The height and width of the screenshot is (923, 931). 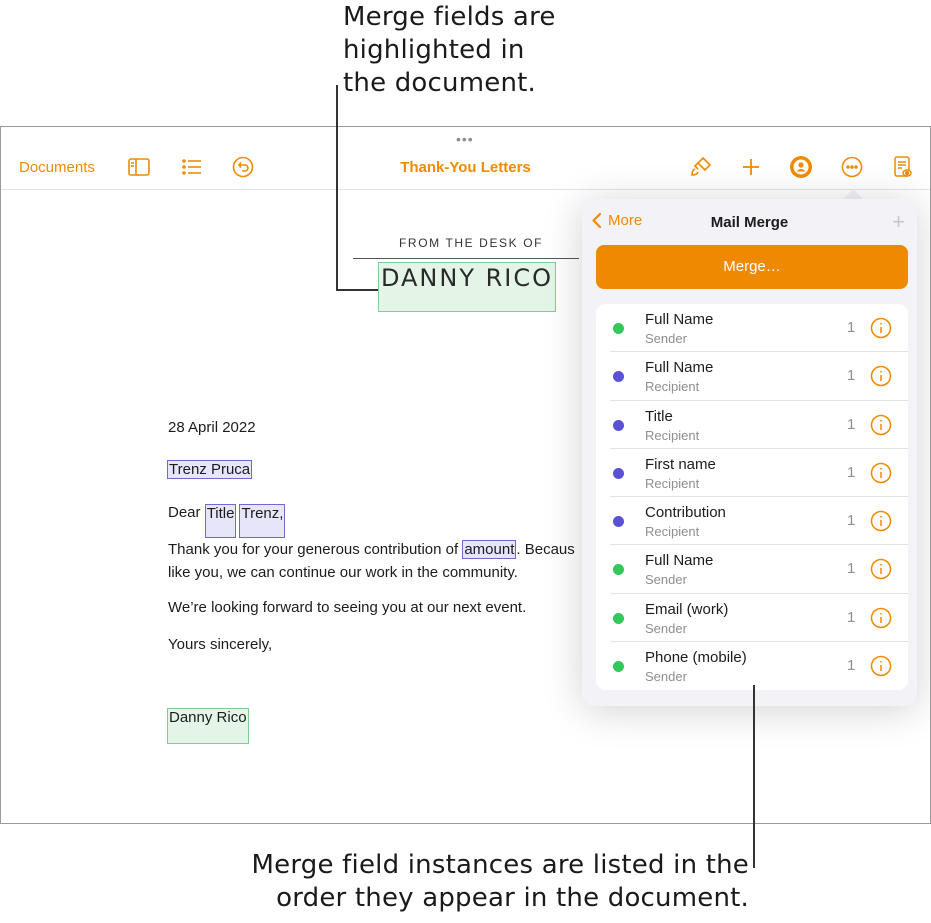 What do you see at coordinates (262, 521) in the screenshot?
I see `merge-field-recipient-first-name: Trenz,` at bounding box center [262, 521].